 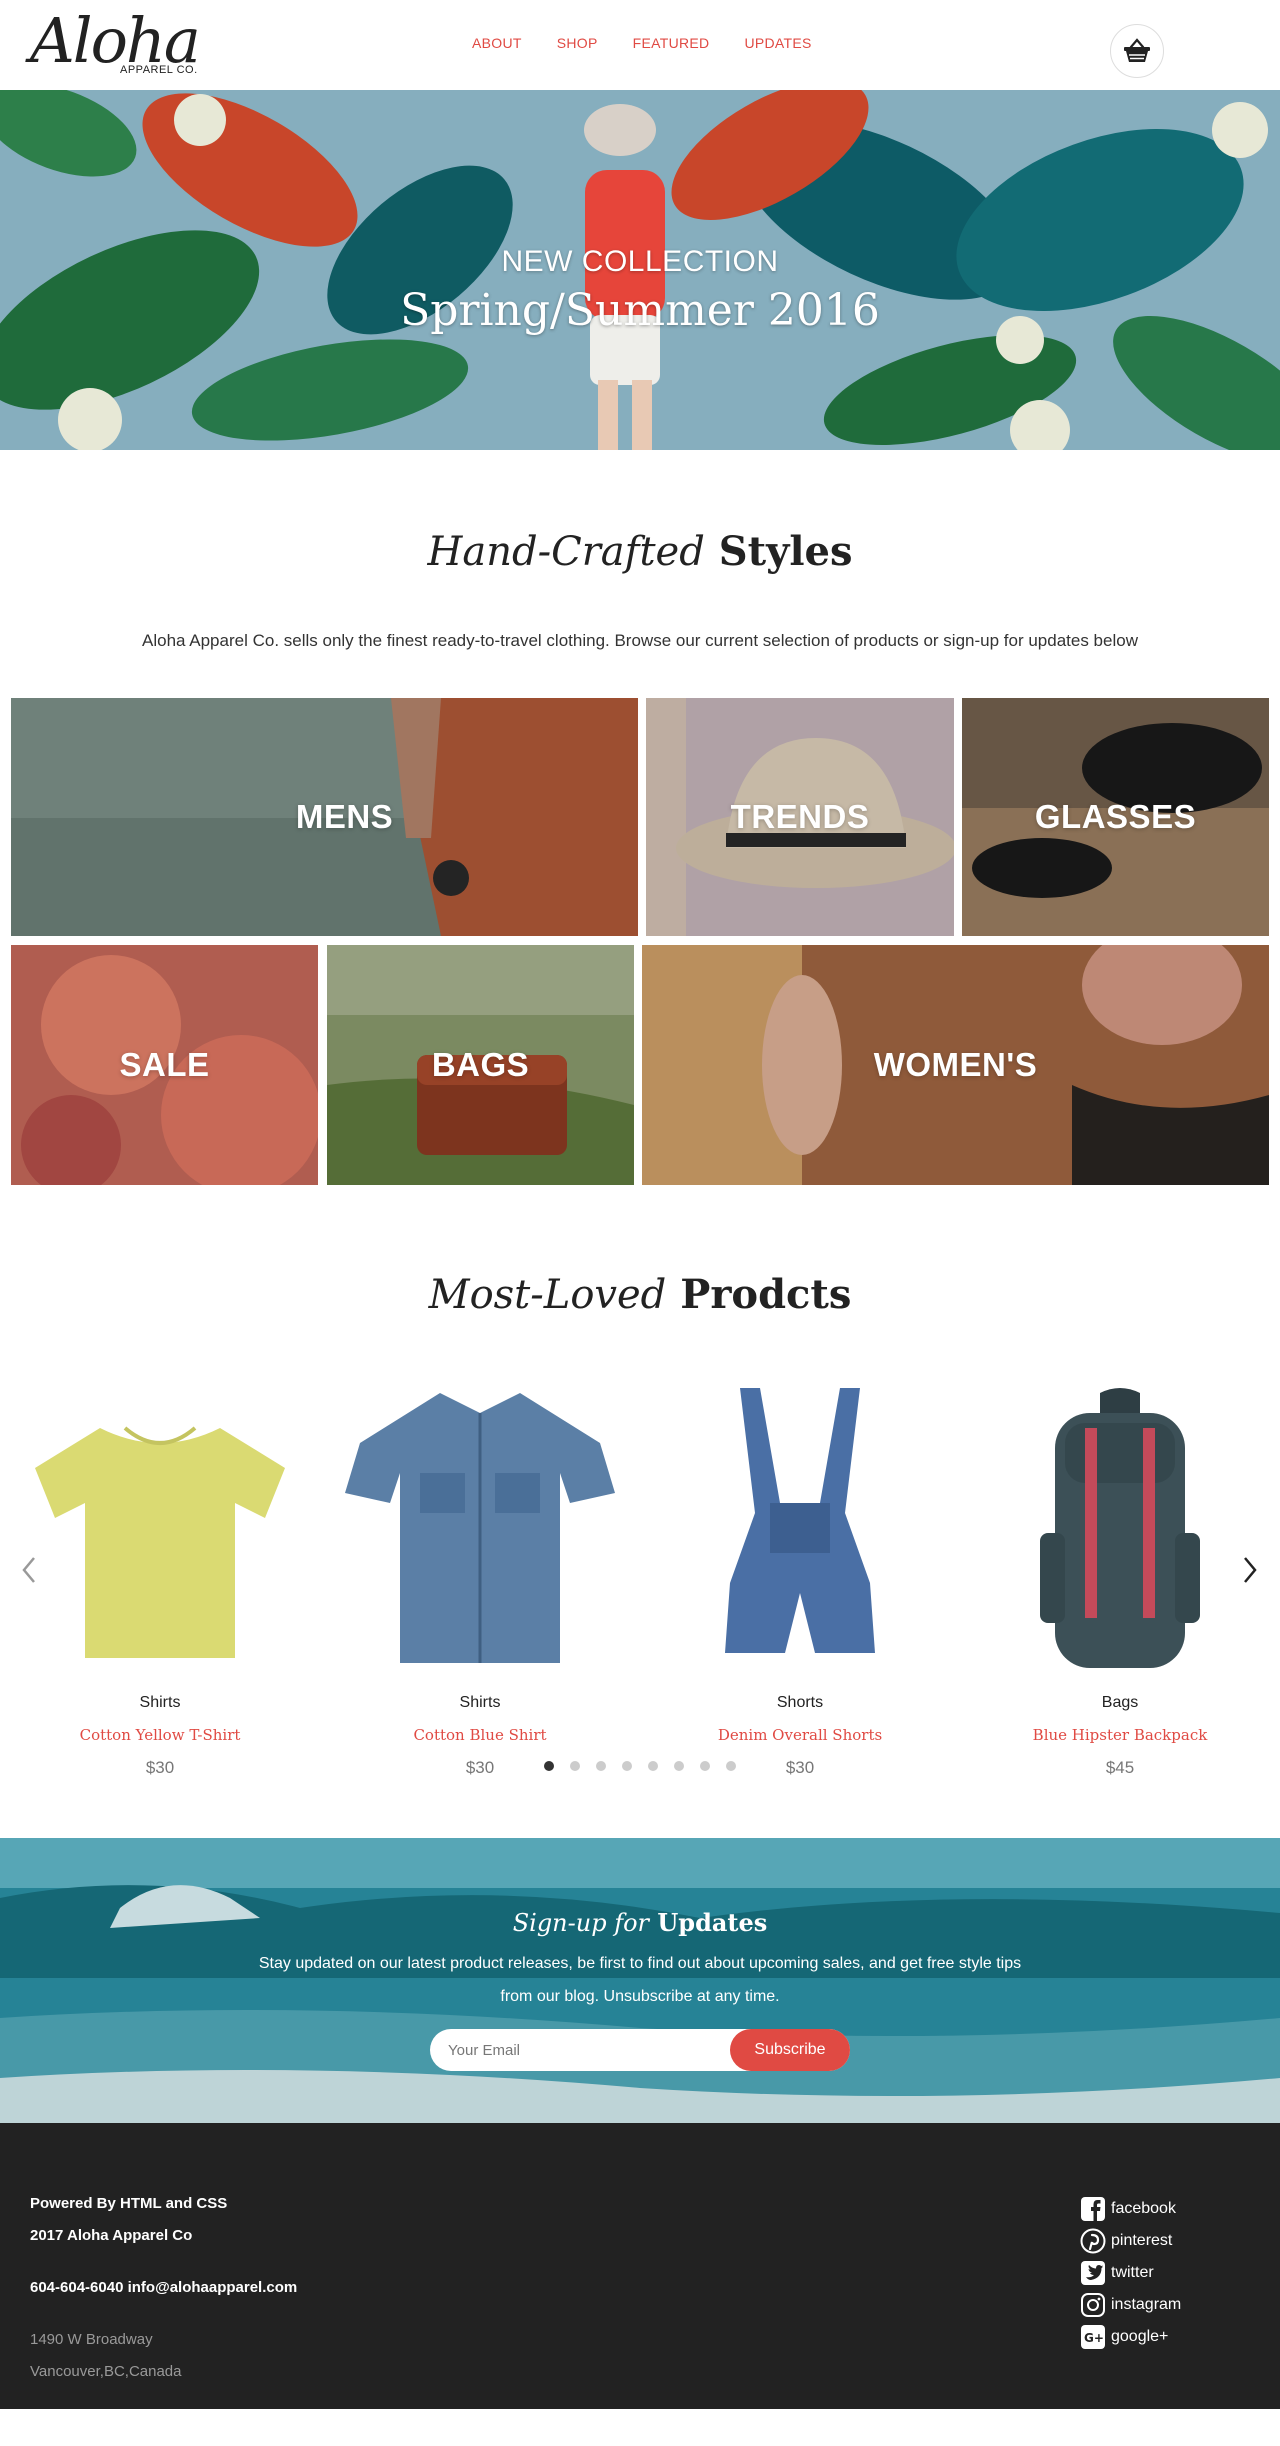 I want to click on footer-contact: 604-604-6040 info@alohaapparel.com, so click(x=163, y=2295).